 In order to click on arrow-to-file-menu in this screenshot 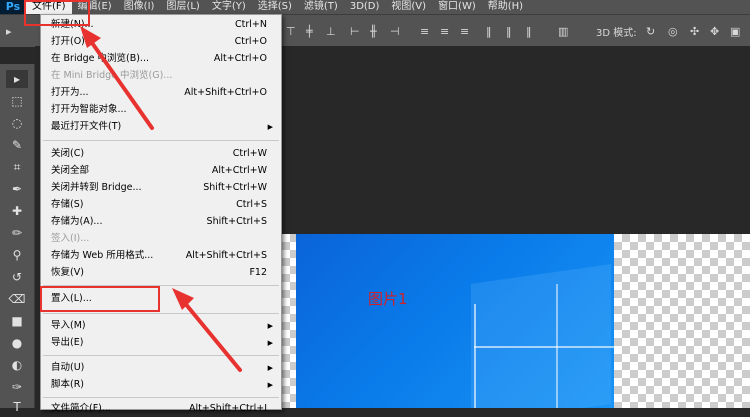, I will do `click(117, 78)`.